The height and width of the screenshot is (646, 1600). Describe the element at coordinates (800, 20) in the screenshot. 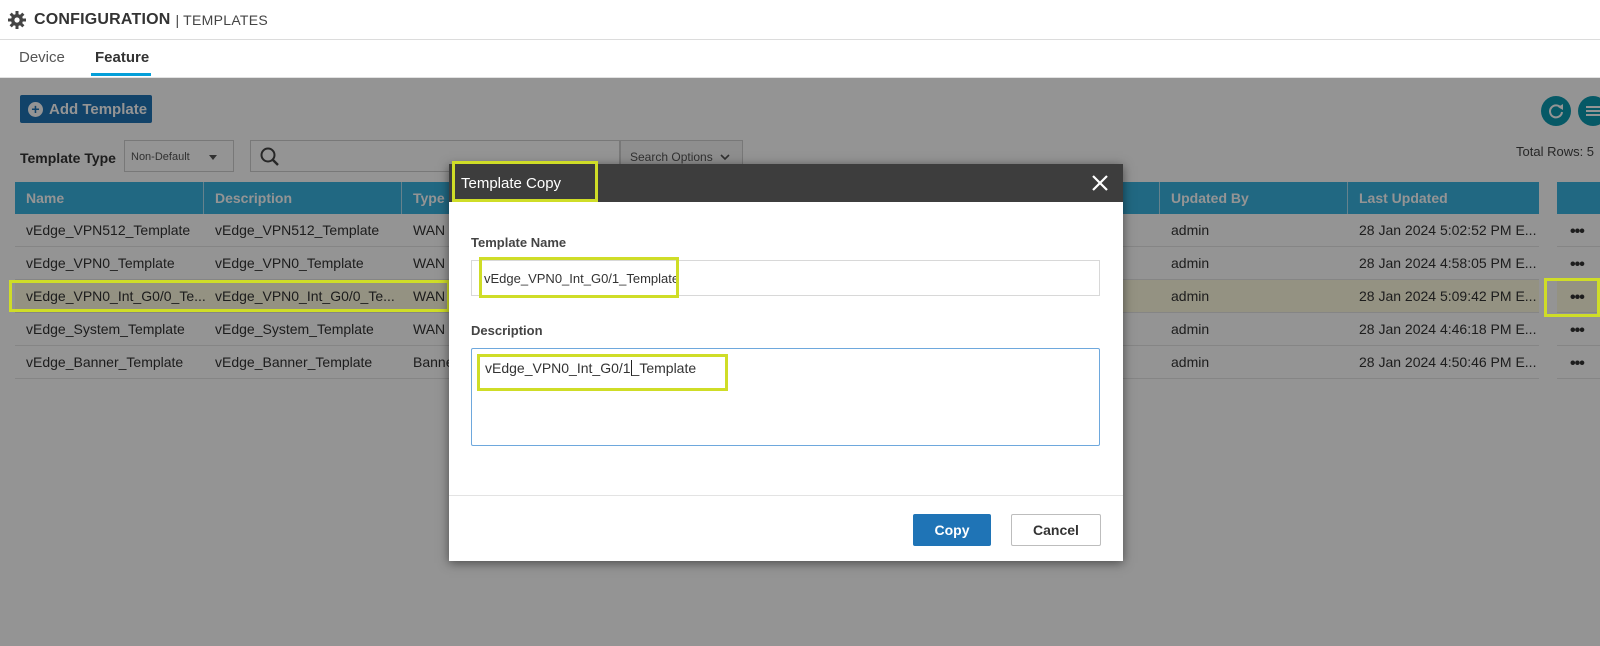

I see `page-header: CONFIGURATION | TEMPLATES` at that location.